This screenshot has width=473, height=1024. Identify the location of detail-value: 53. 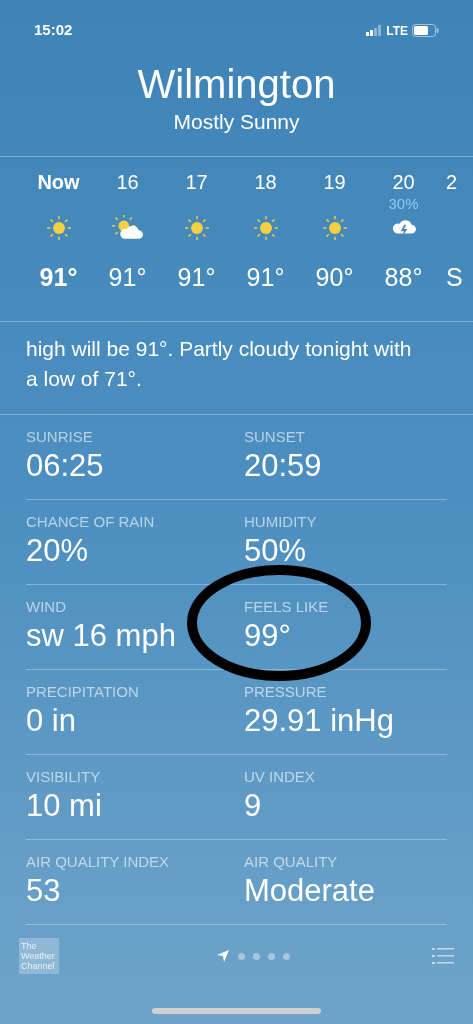
(43, 891).